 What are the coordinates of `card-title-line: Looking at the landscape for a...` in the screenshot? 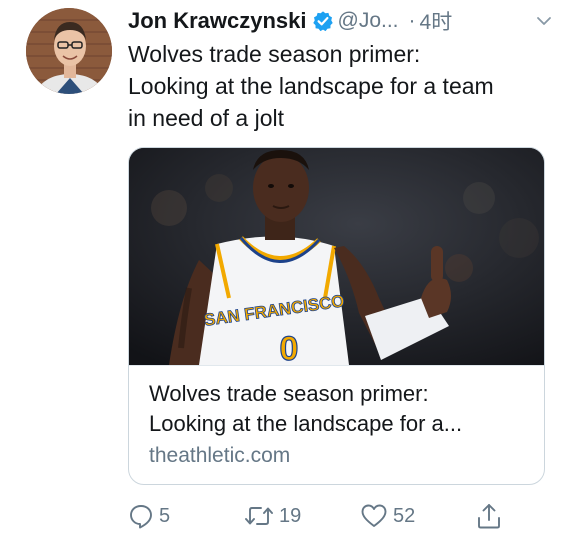 It's located at (306, 423).